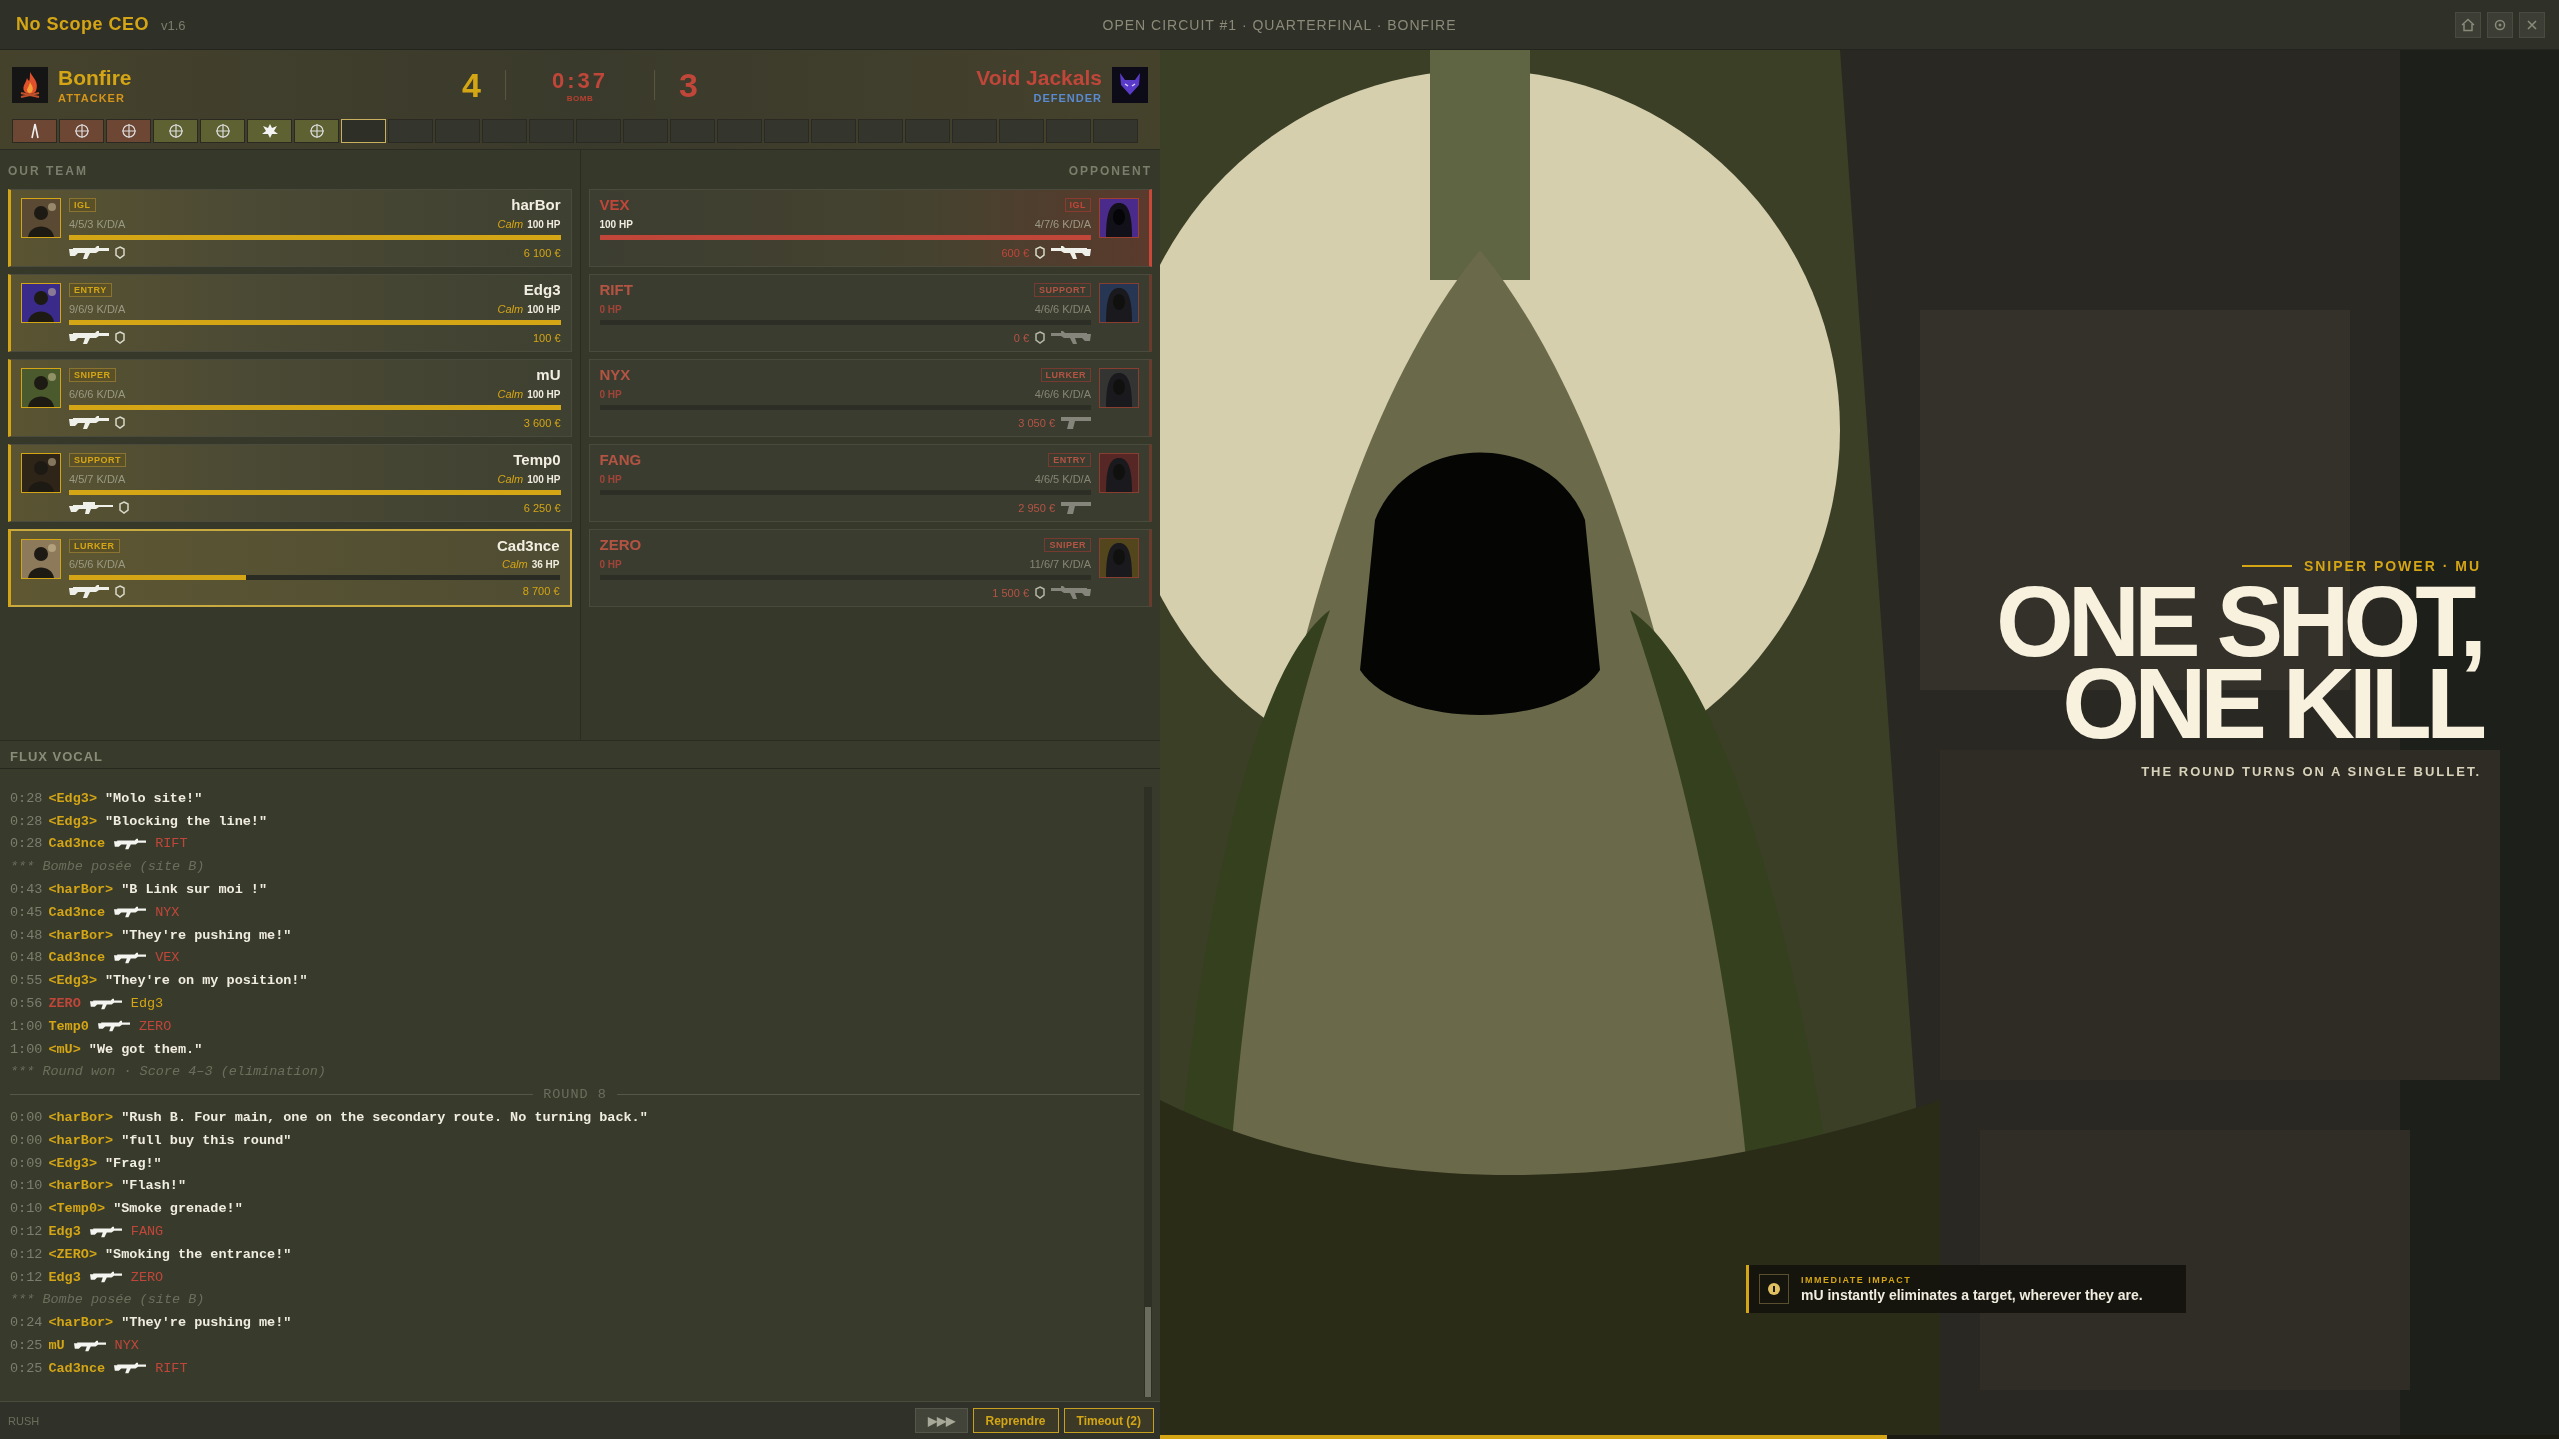  Describe the element at coordinates (941, 1420) in the screenshot. I see `footer-button: ▶▶▶` at that location.